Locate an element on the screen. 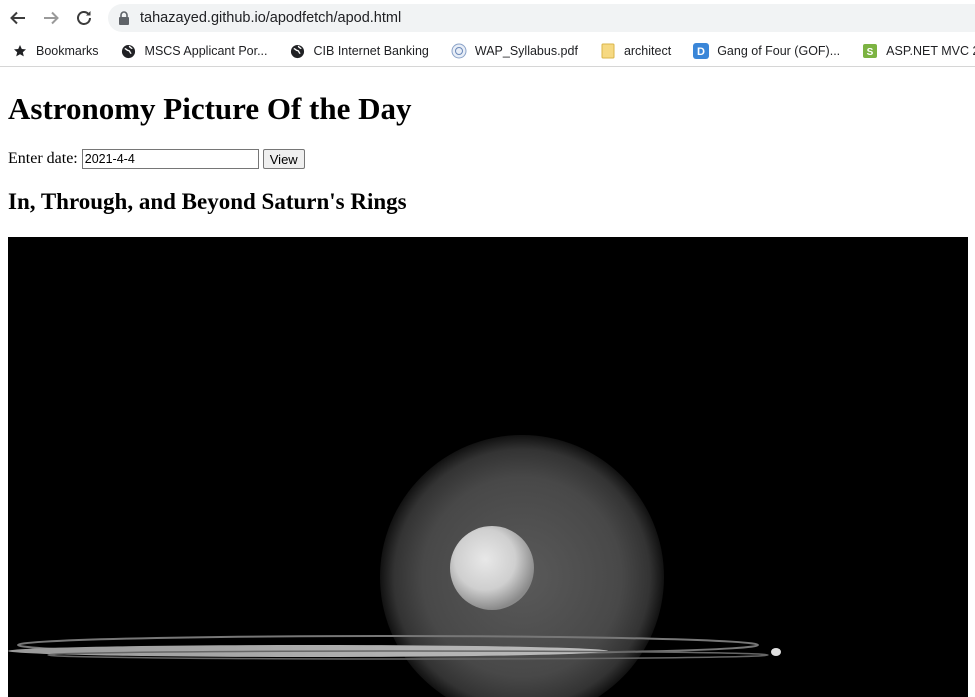 Image resolution: width=975 pixels, height=697 pixels. back-arrow-icon is located at coordinates (17, 18).